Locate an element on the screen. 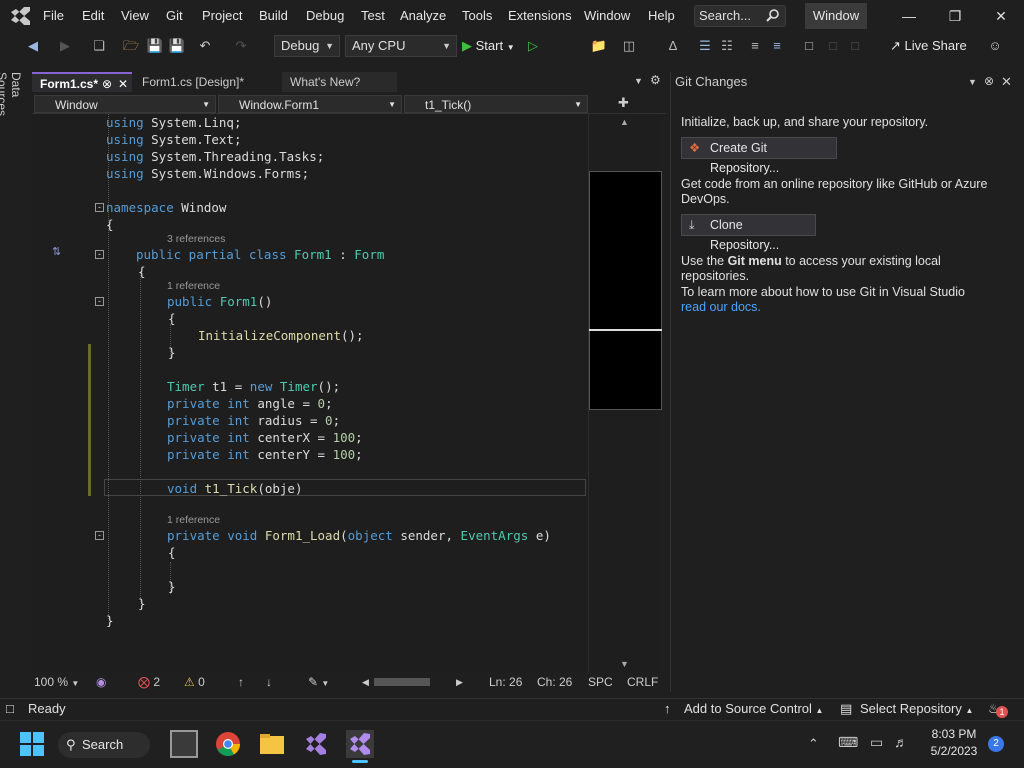 The image size is (1024, 768). new-project-icon: ❏ is located at coordinates (99, 46).